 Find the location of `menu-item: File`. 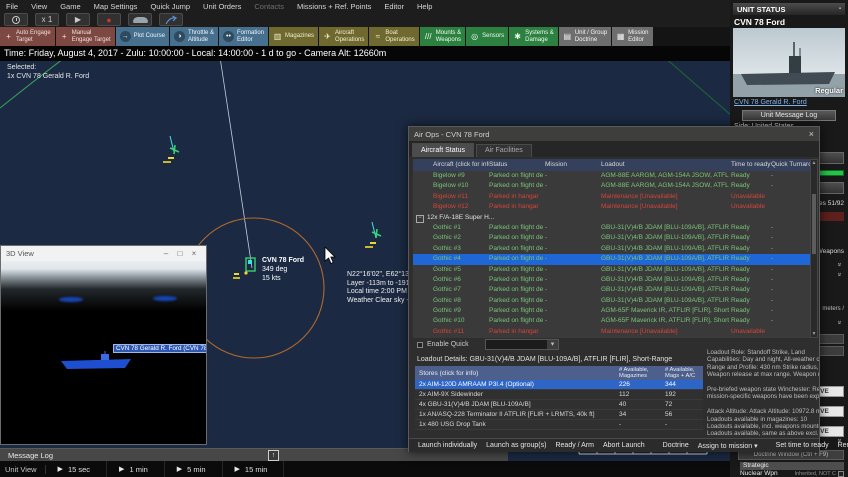

menu-item: File is located at coordinates (12, 6).